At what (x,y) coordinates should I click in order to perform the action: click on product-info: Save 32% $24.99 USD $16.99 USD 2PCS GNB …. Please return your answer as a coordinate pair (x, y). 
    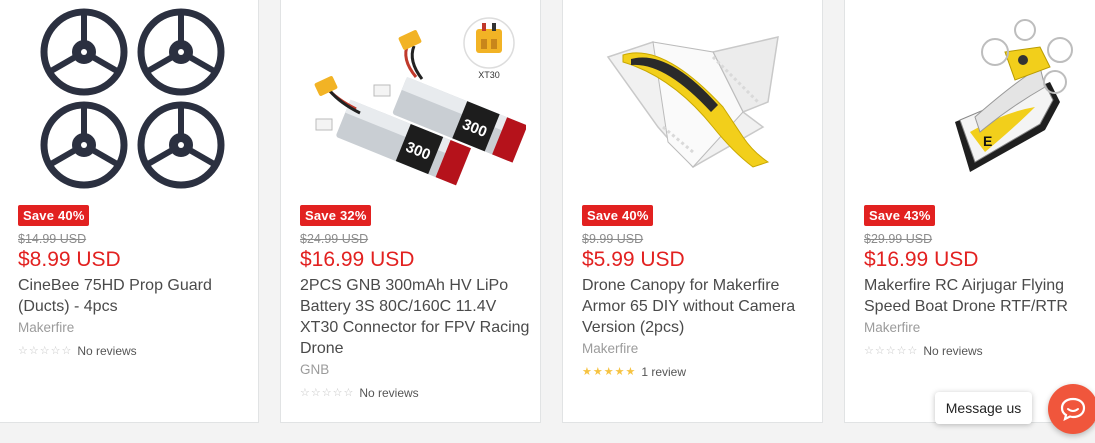
    Looking at the image, I should click on (415, 303).